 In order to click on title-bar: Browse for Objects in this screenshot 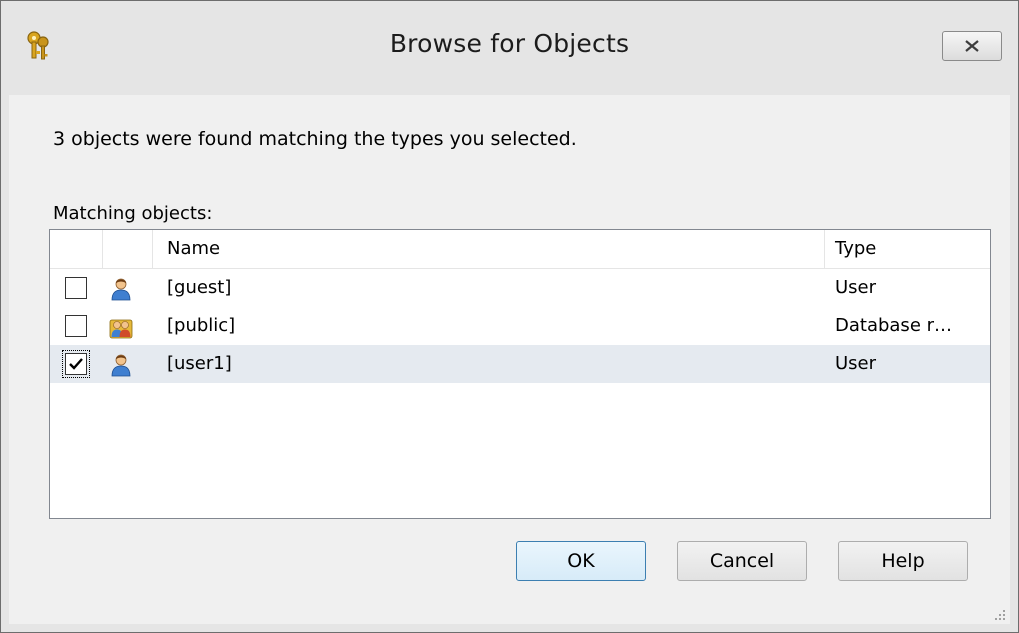, I will do `click(509, 48)`.